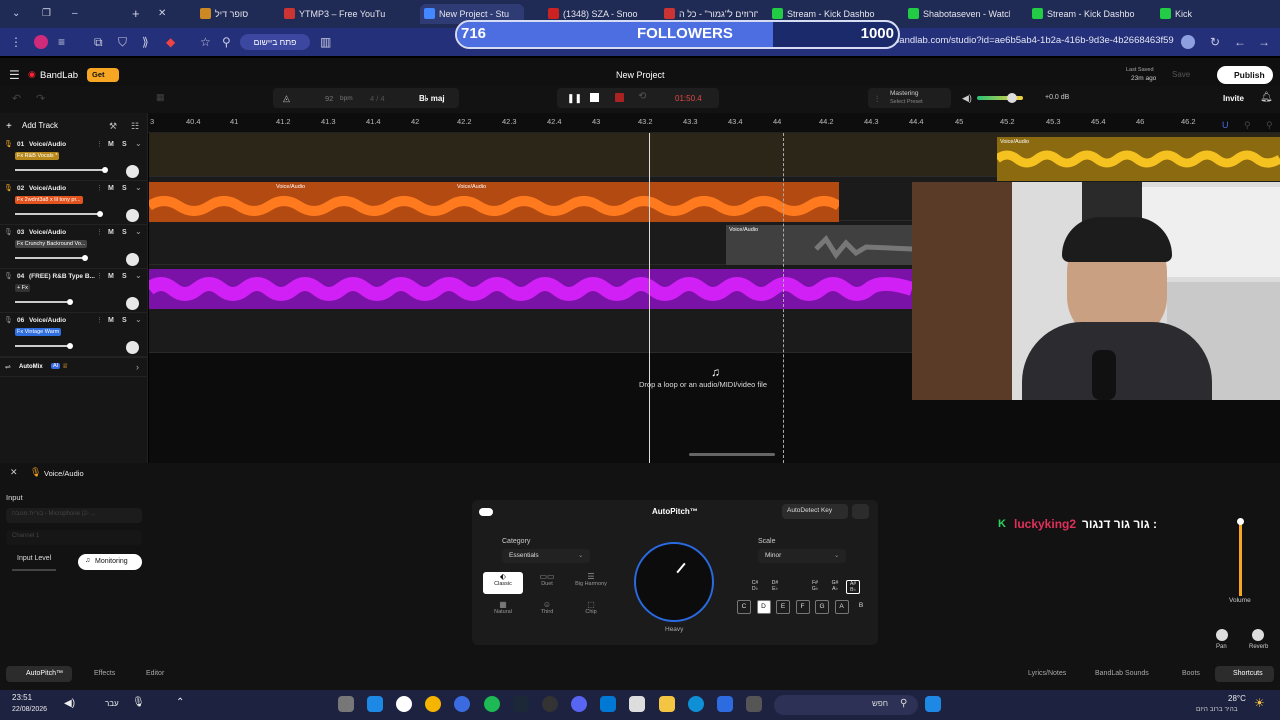  What do you see at coordinates (61, 42) in the screenshot?
I see `reading-list-icon: ≡` at bounding box center [61, 42].